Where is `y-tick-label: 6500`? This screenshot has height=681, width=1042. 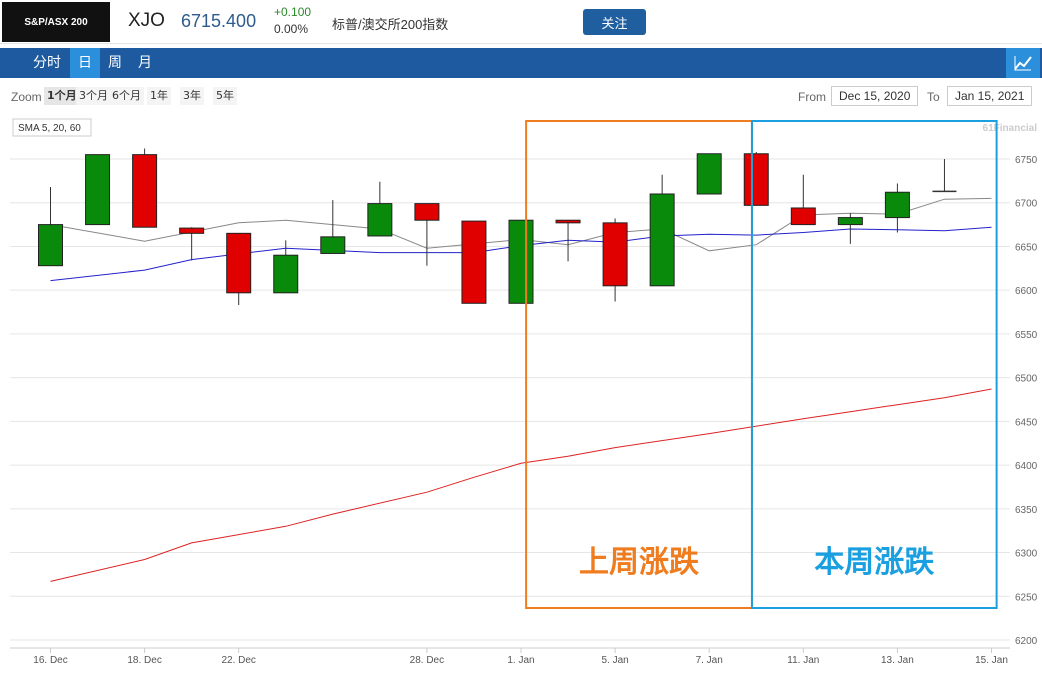 y-tick-label: 6500 is located at coordinates (1026, 379).